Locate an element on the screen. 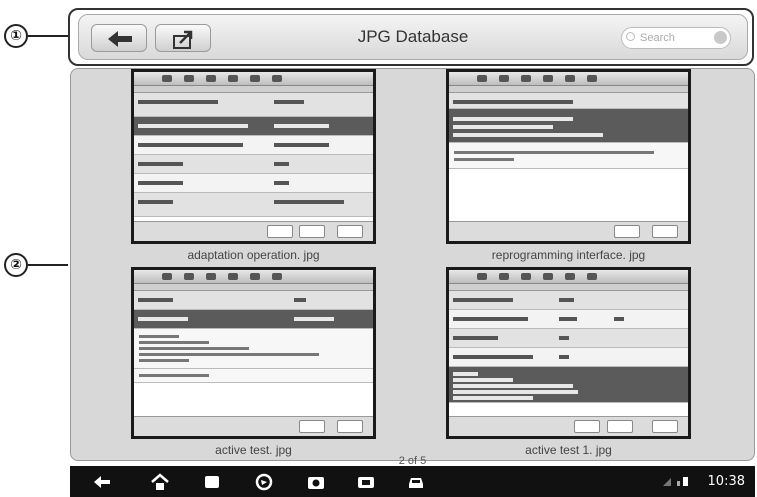  browser-icon is located at coordinates (264, 482).